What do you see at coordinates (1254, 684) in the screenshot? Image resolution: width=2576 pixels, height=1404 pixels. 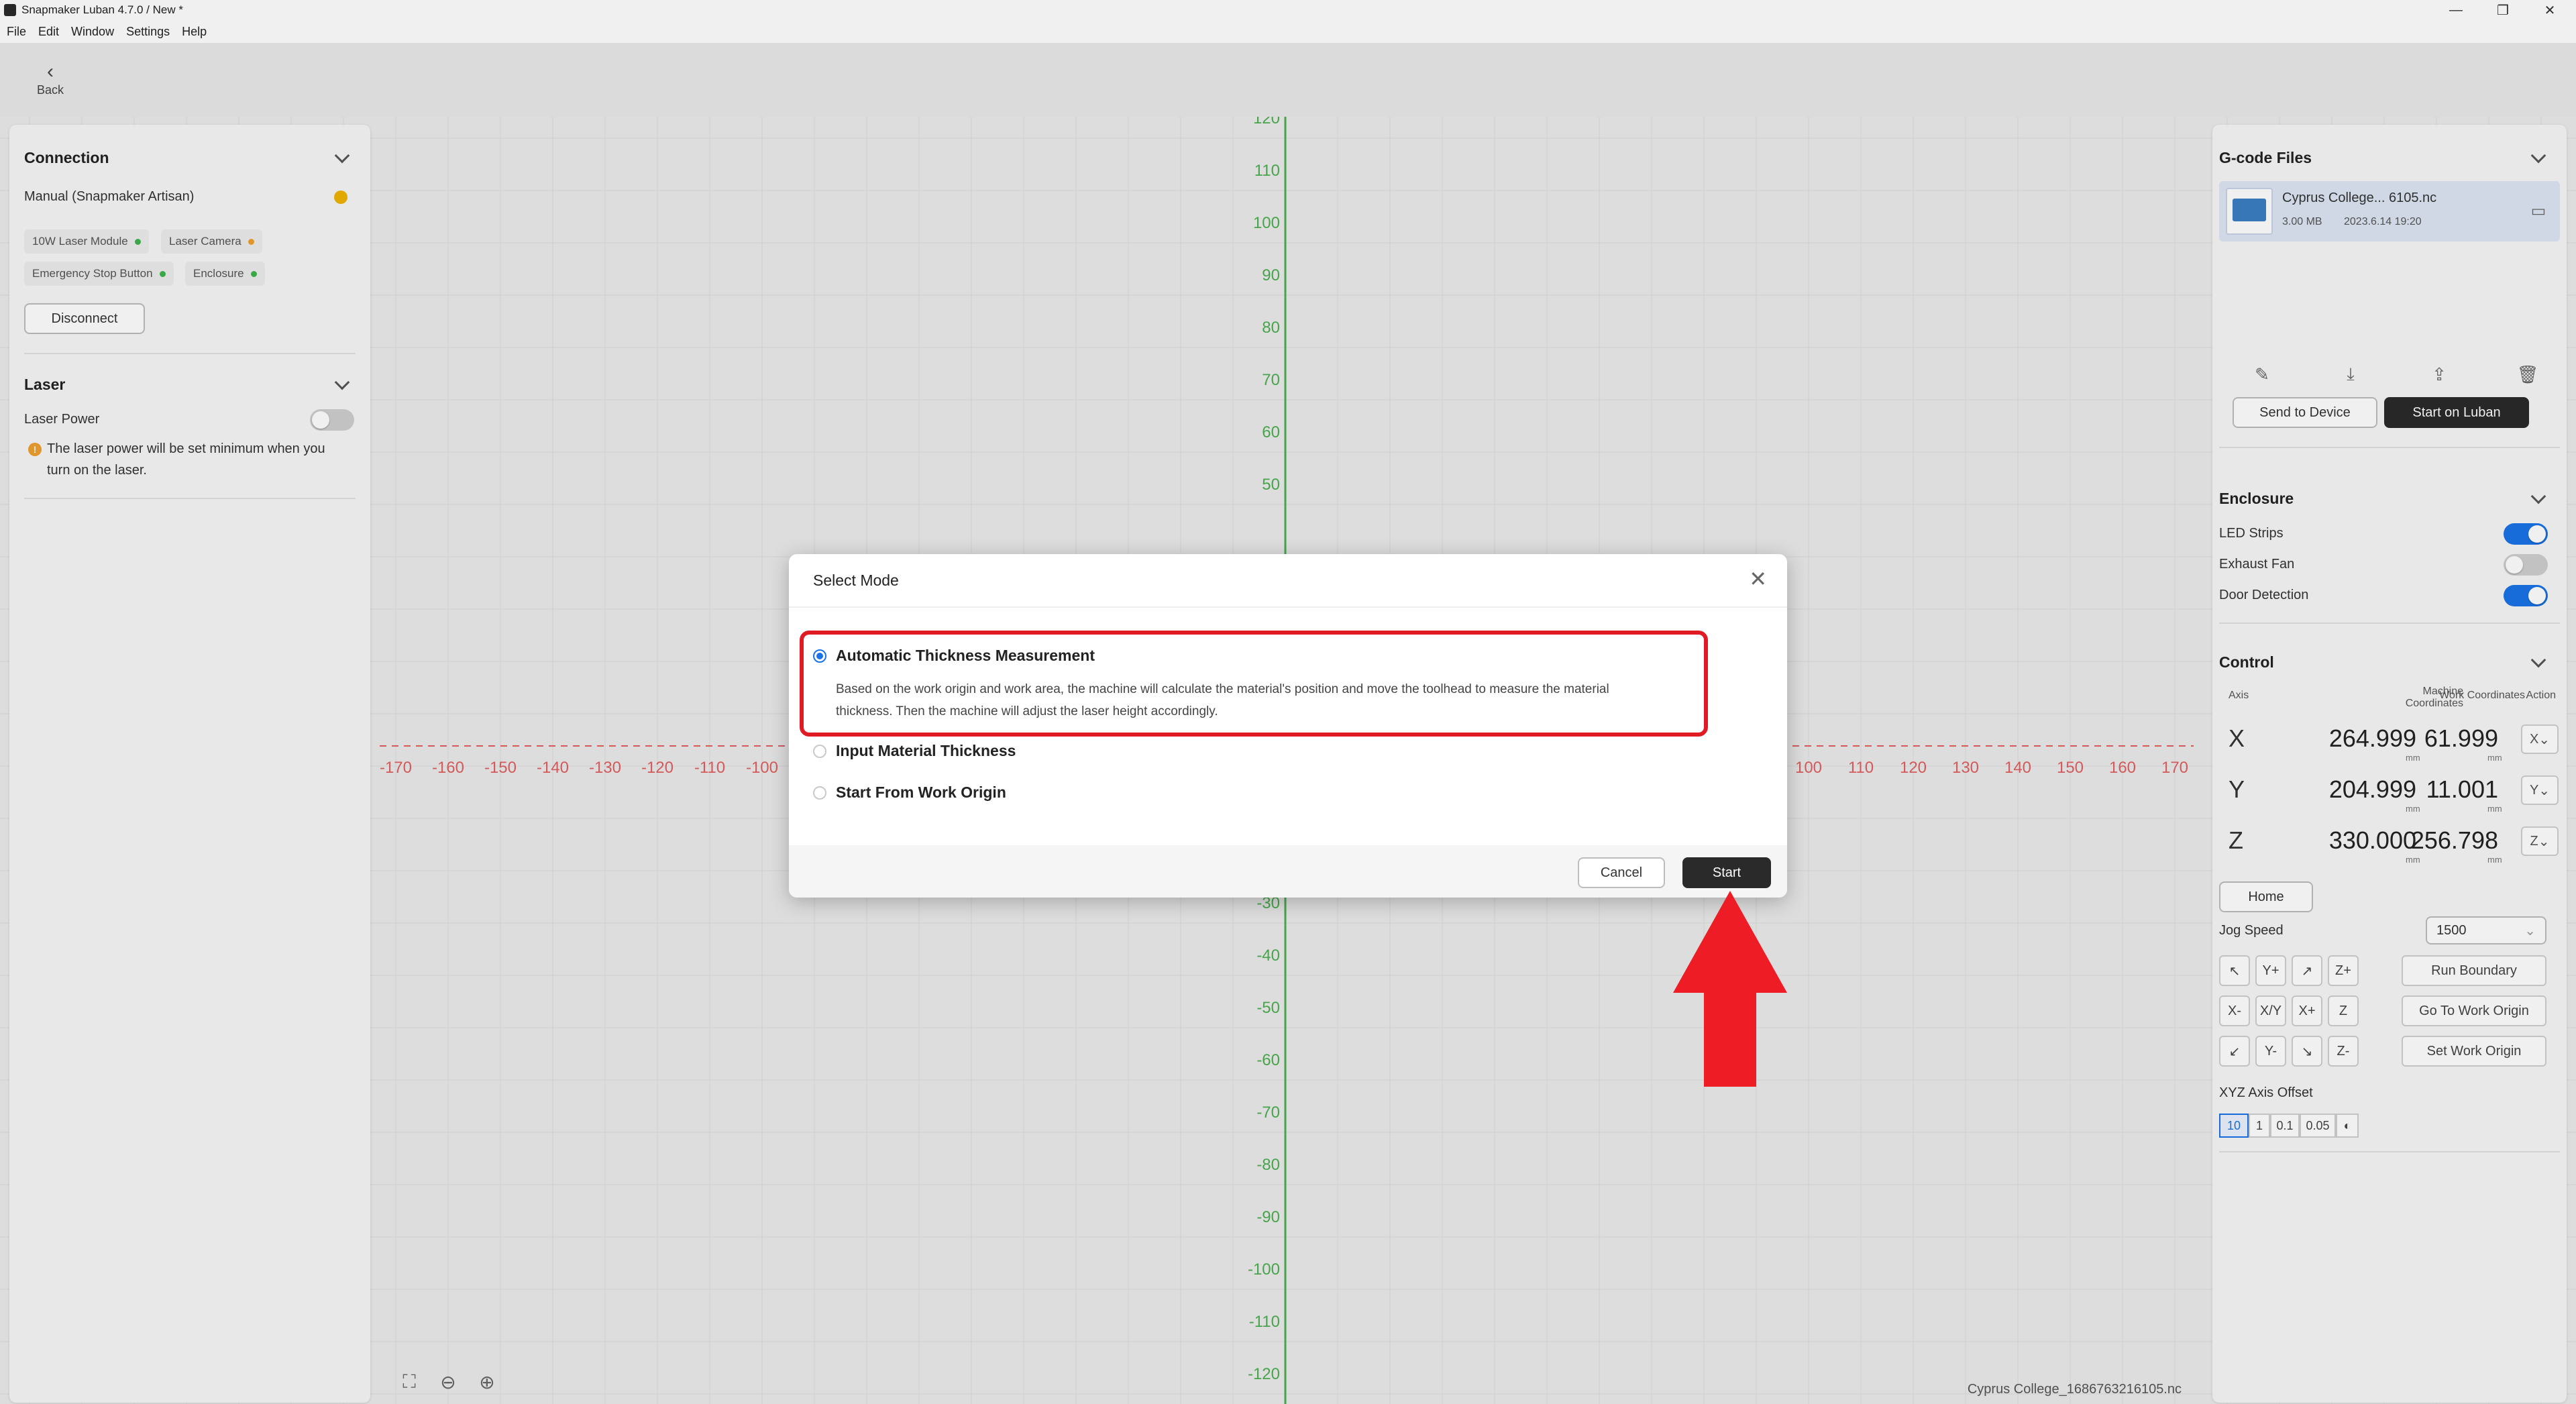 I see `annotation-highlight-box` at bounding box center [1254, 684].